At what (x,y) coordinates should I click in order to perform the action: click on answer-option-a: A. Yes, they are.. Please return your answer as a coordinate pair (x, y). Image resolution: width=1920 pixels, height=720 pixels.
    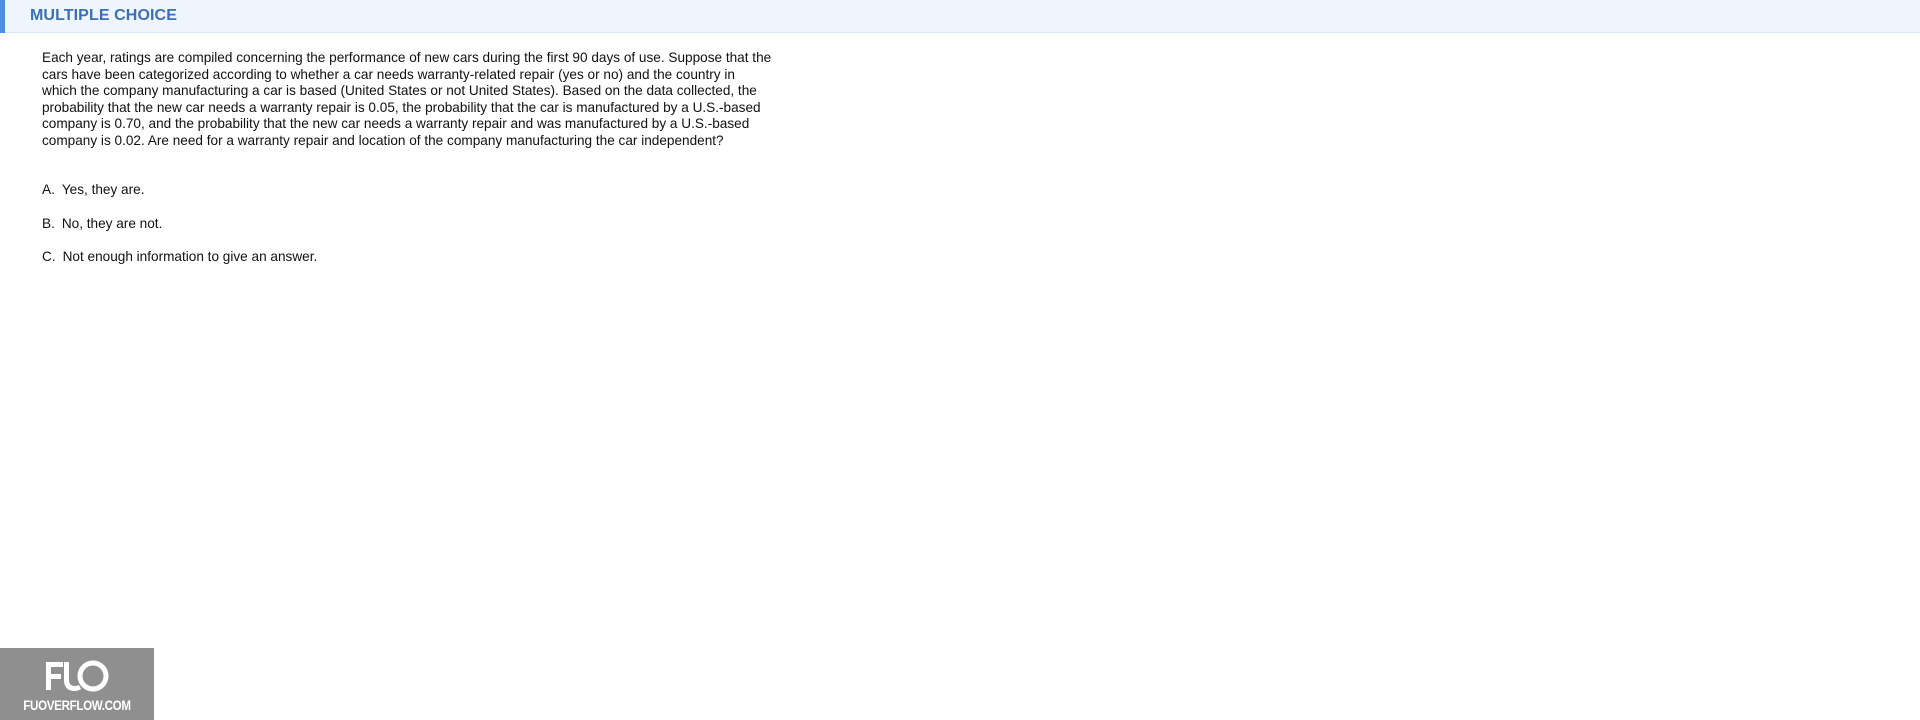
    Looking at the image, I should click on (179, 190).